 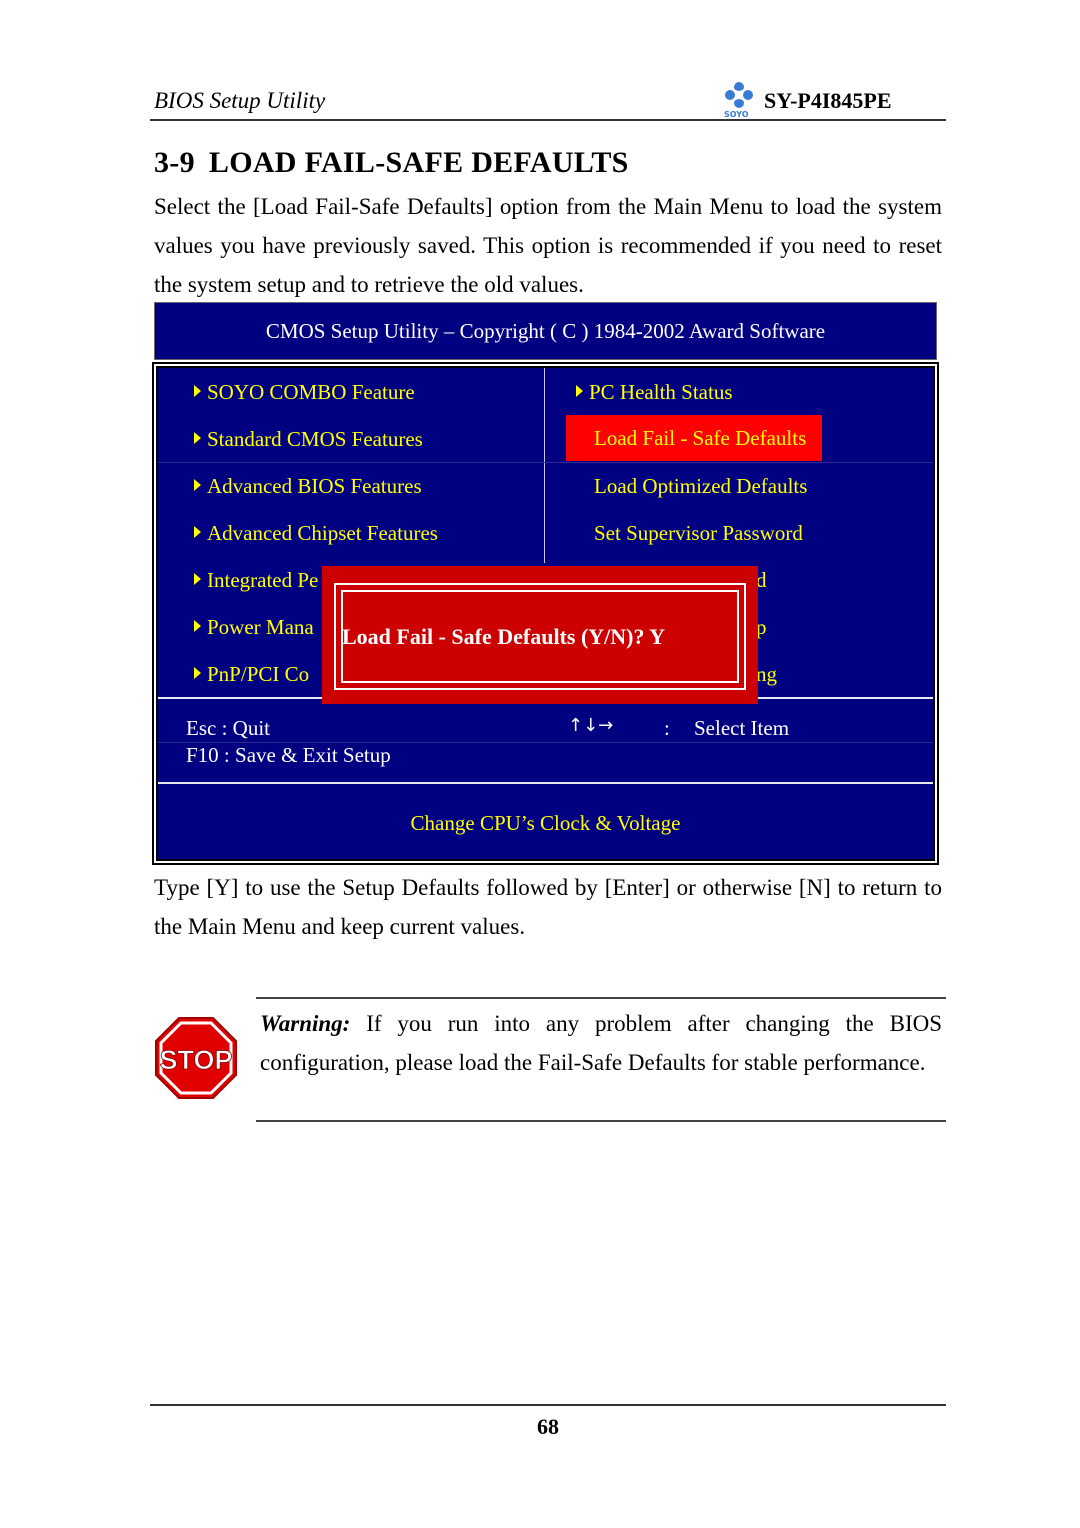 I want to click on key-esc-quit: Esc : Quit, so click(x=228, y=728).